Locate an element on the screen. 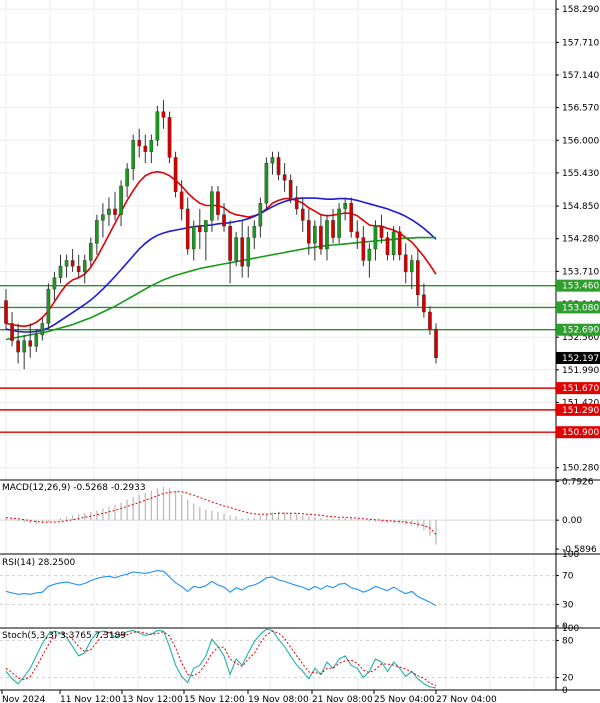 This screenshot has height=703, width=600. time-tick-label: 21 Nov 08:00 is located at coordinates (342, 699).